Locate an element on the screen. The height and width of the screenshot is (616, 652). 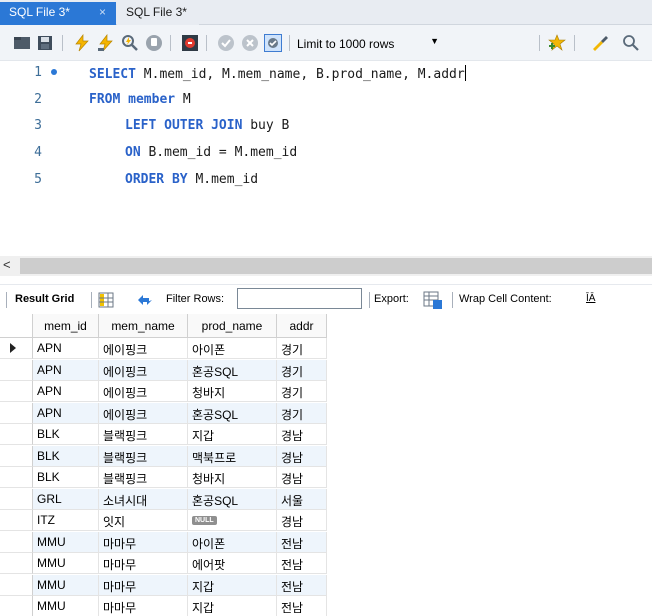
find-icon is located at coordinates (631, 43).